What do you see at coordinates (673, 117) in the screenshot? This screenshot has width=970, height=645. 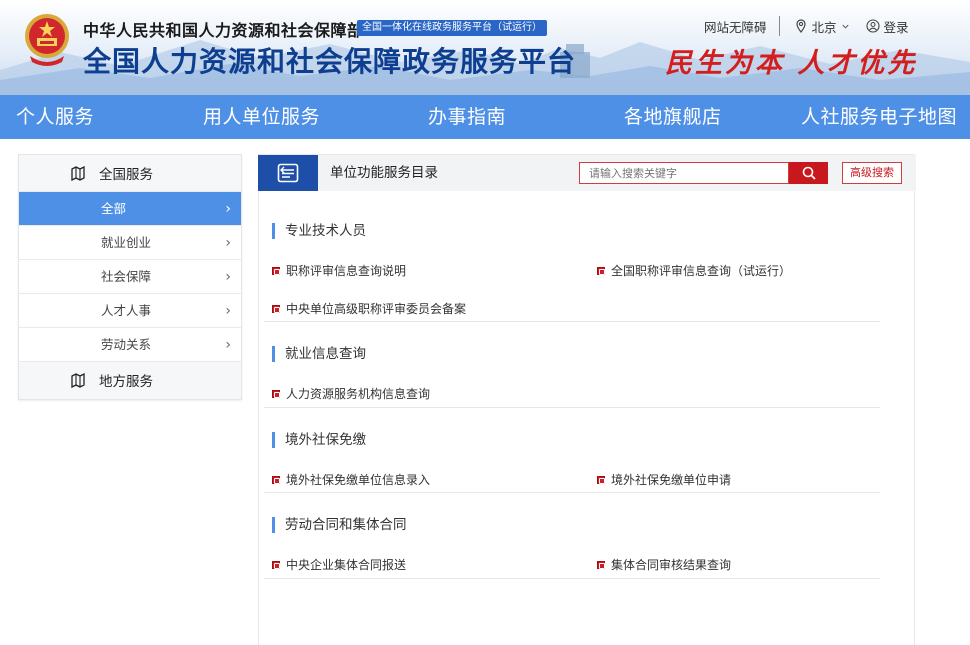 I see `nav-regional-stores: 各地旗舰店` at bounding box center [673, 117].